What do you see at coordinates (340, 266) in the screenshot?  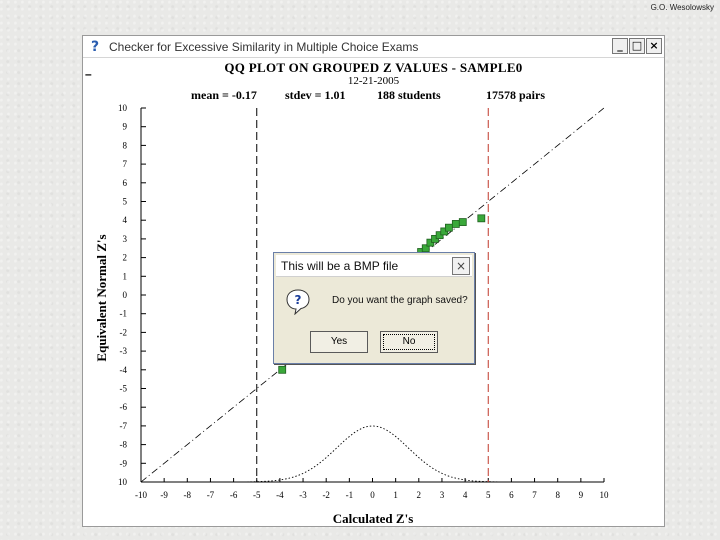 I see `dialog-title: This will be a BMP file` at bounding box center [340, 266].